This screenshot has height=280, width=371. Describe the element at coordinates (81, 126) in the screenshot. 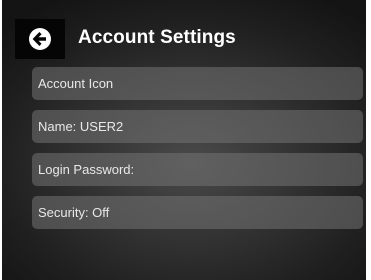

I see `settings-item-label: Name: USER2` at that location.